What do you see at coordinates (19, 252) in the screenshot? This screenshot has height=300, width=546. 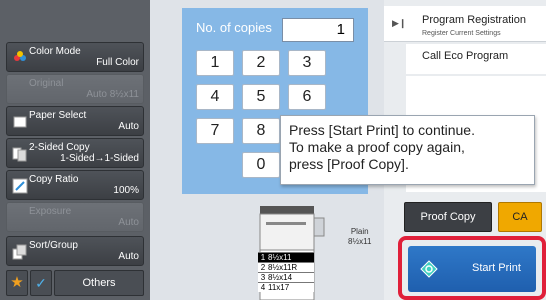 I see `sort-group-icon` at bounding box center [19, 252].